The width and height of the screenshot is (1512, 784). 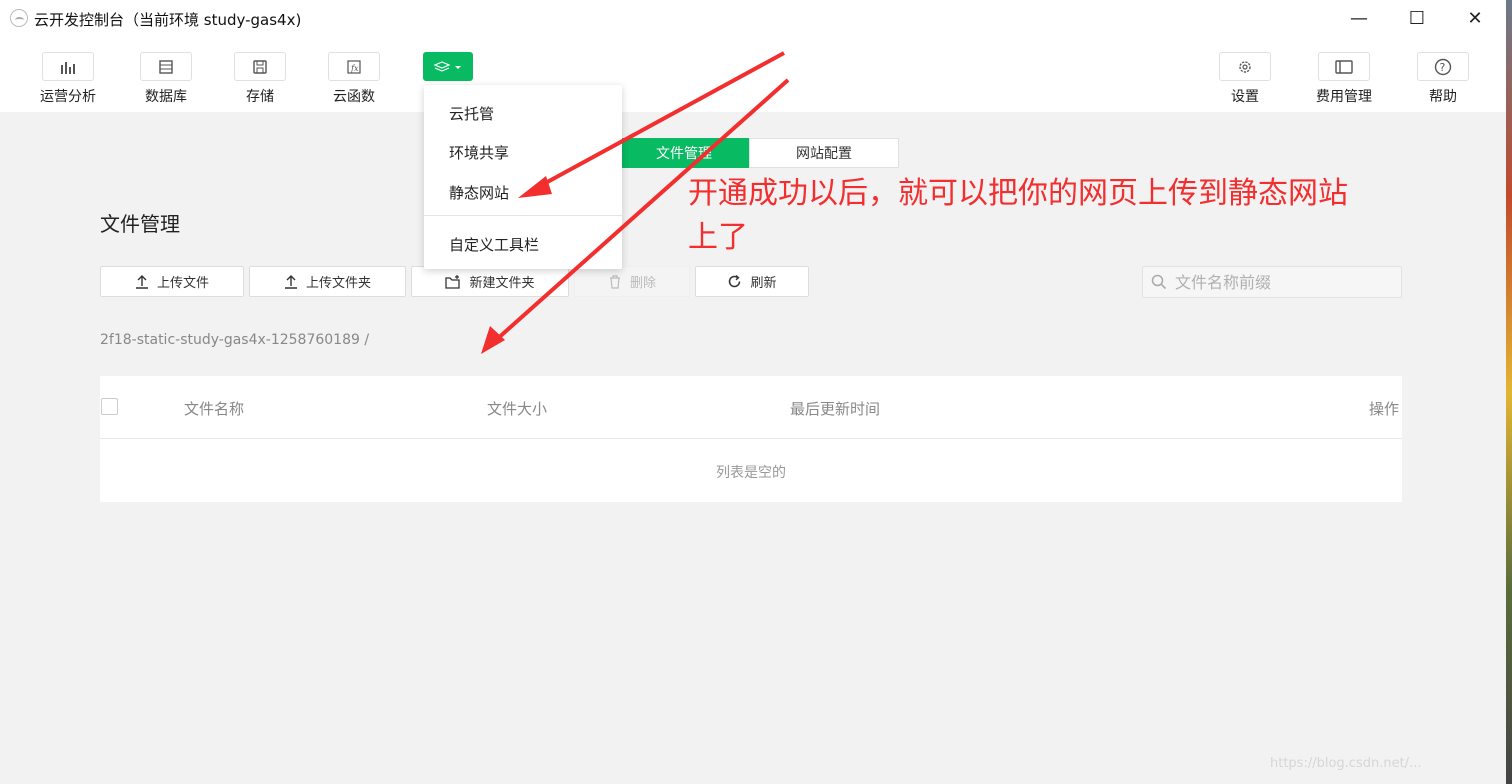 What do you see at coordinates (523, 177) in the screenshot?
I see `more-dropdown-menu: 云托管 环境共享 静态网站 自定义工具栏` at bounding box center [523, 177].